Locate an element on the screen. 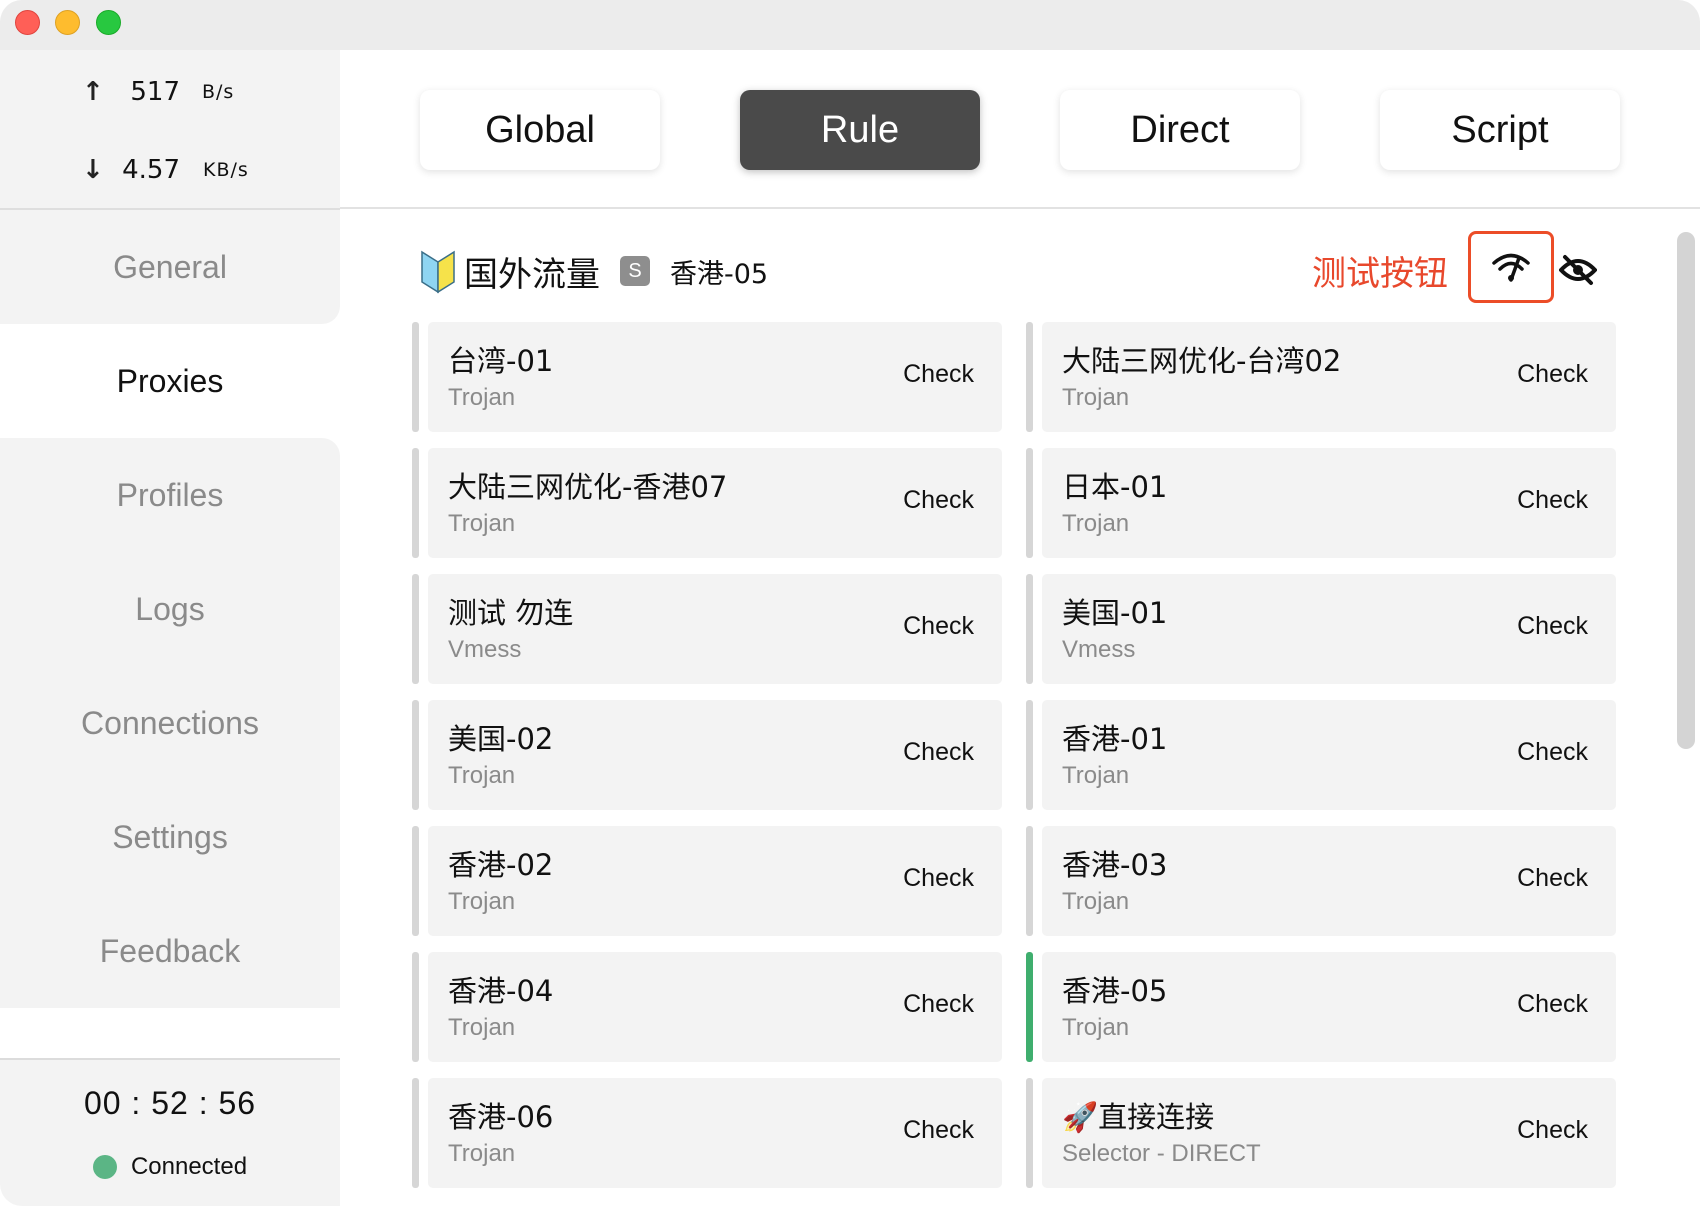 Image resolution: width=1700 pixels, height=1206 pixels. proxy-card: 台湾-01 Trojan Check is located at coordinates (707, 377).